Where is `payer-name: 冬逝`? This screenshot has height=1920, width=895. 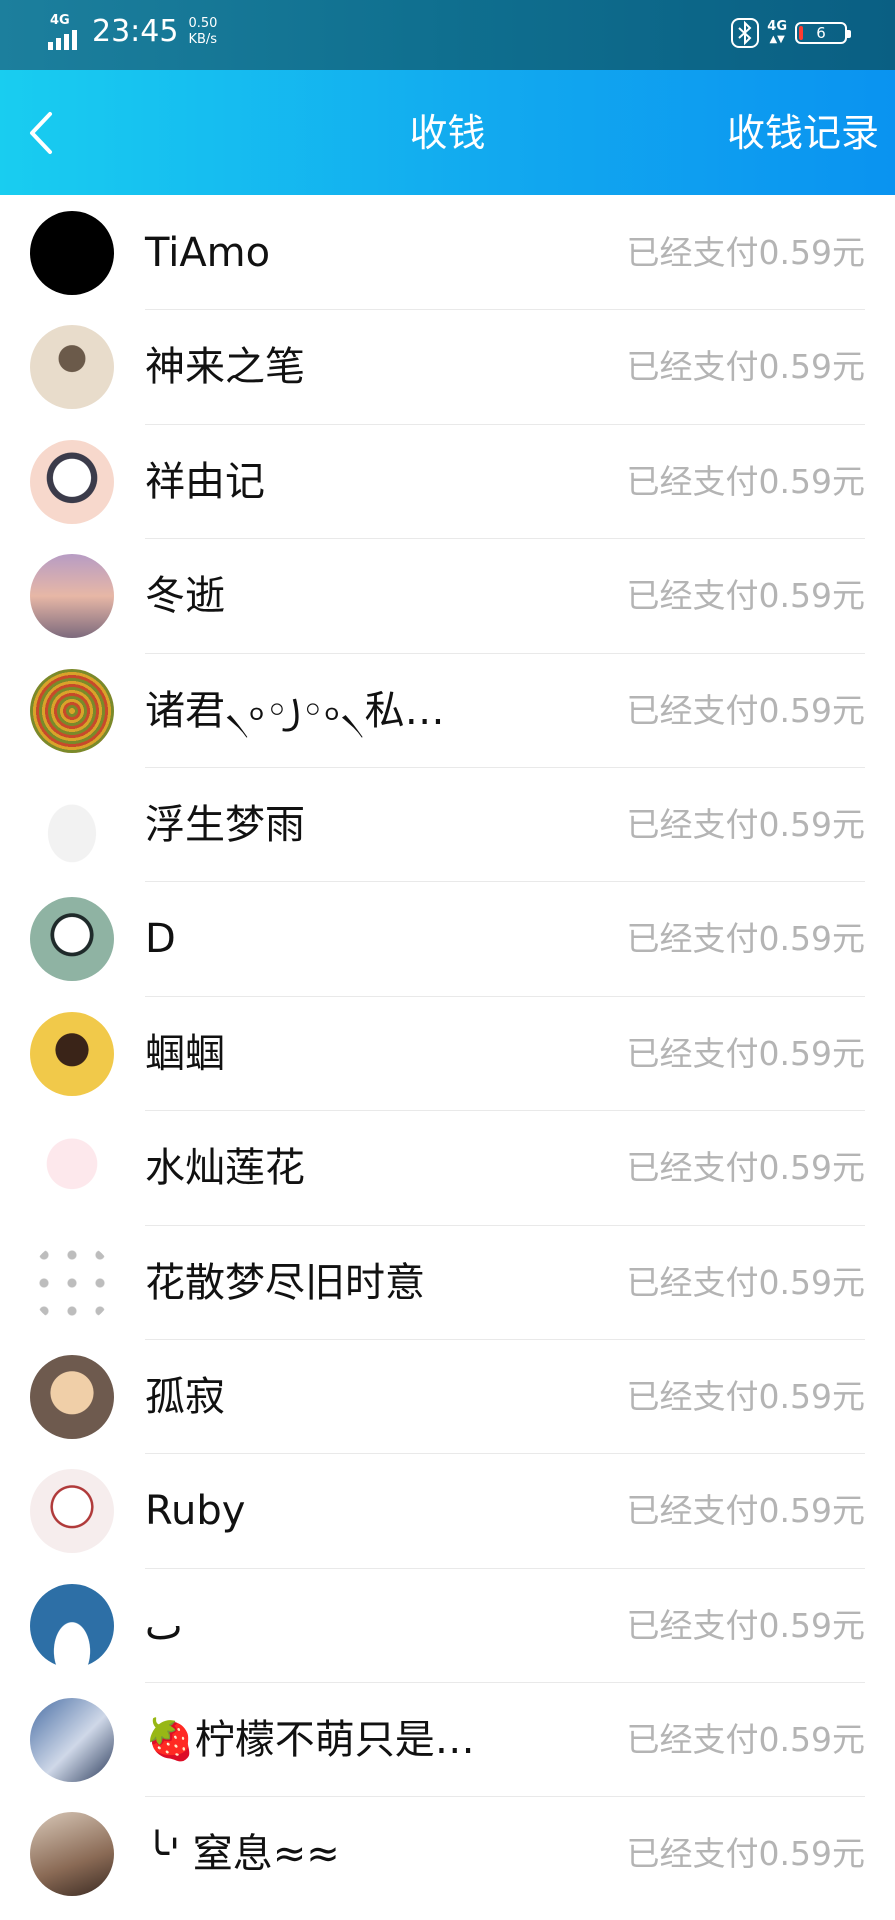 payer-name: 冬逝 is located at coordinates (185, 596).